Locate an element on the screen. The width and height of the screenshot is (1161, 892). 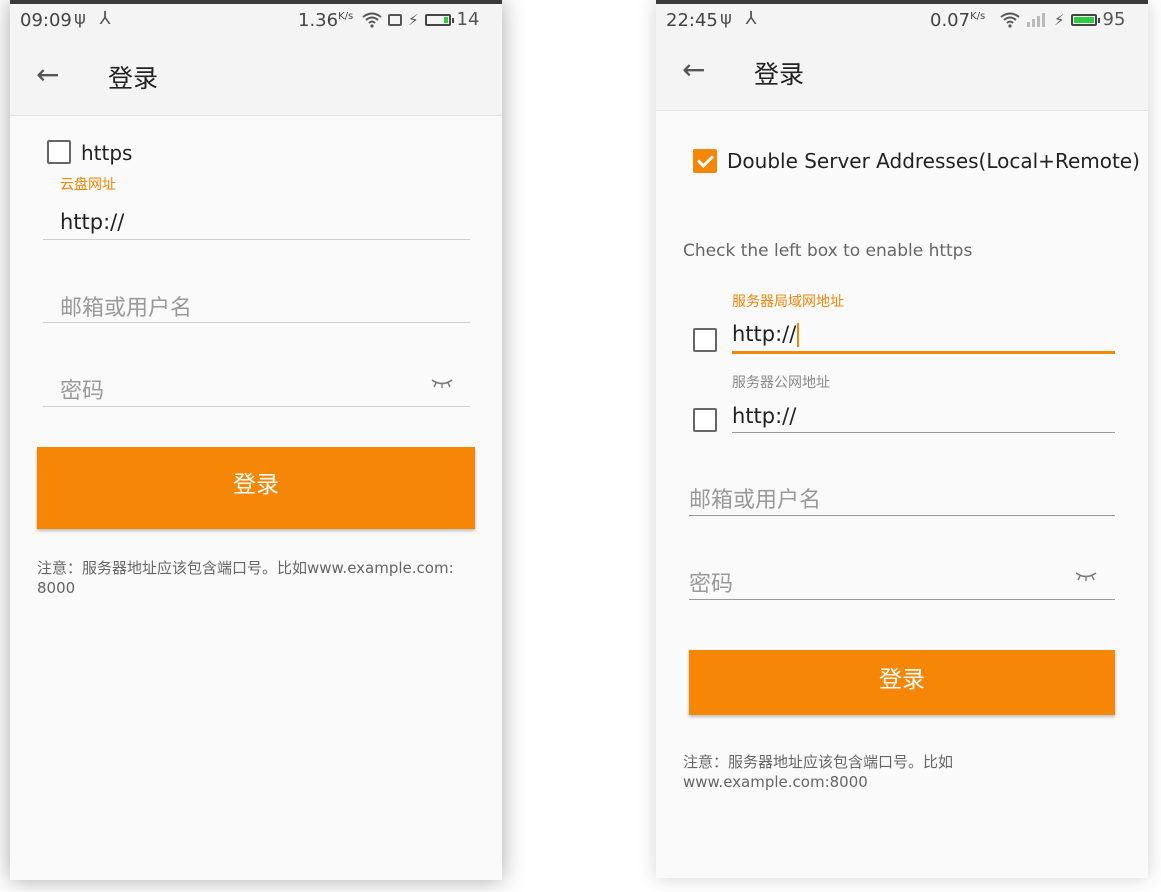
https-checkbox is located at coordinates (59, 152).